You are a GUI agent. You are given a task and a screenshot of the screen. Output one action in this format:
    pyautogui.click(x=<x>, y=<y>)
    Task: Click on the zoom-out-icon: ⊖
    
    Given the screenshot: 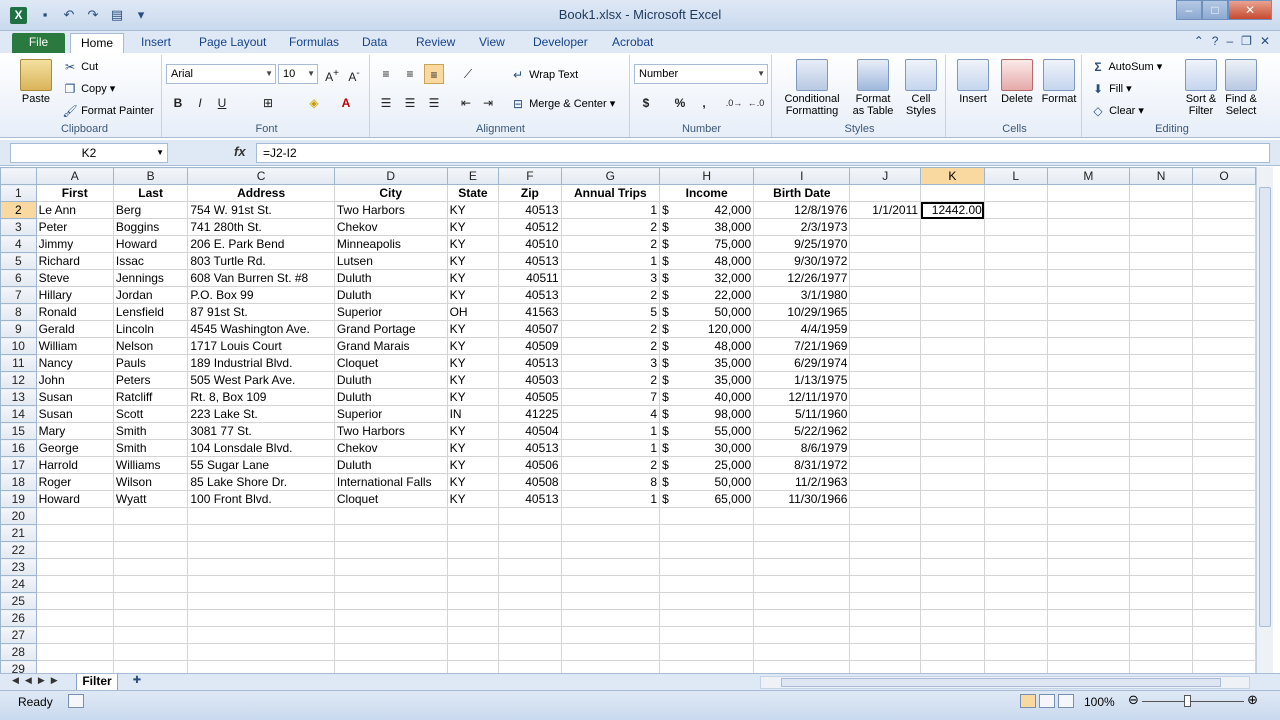 What is the action you would take?
    pyautogui.click(x=1133, y=700)
    